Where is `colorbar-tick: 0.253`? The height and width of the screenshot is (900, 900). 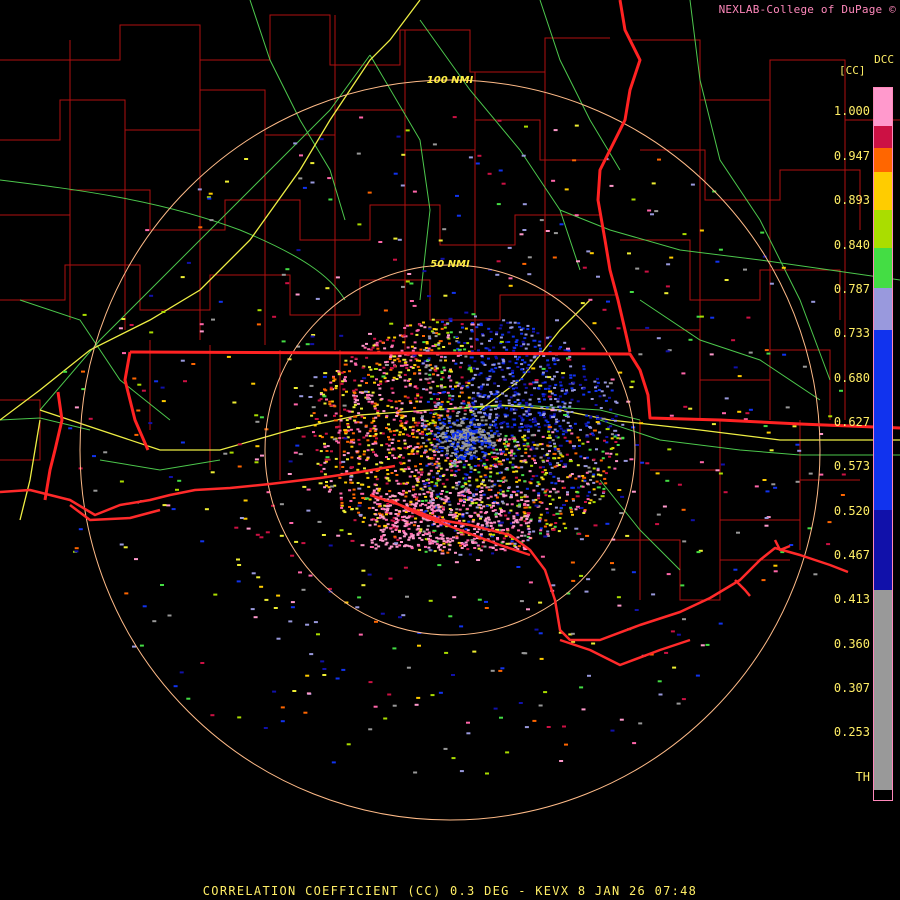
colorbar-tick: 0.253 is located at coordinates (851, 732).